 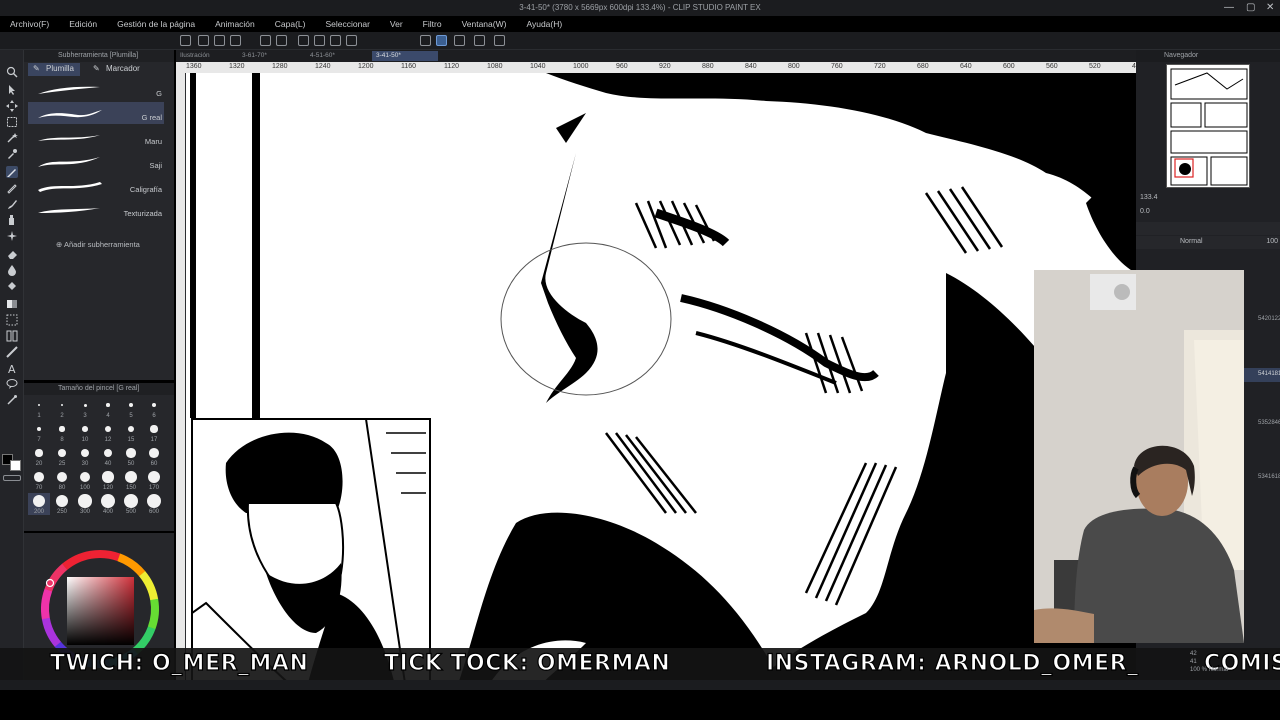 What do you see at coordinates (96, 113) in the screenshot?
I see `brush-item-g-real: G real` at bounding box center [96, 113].